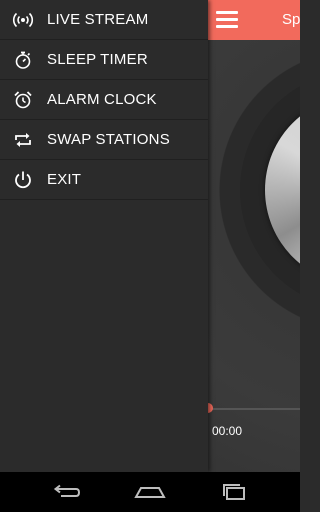 The height and width of the screenshot is (512, 320). I want to click on app-title: Sp, so click(291, 19).